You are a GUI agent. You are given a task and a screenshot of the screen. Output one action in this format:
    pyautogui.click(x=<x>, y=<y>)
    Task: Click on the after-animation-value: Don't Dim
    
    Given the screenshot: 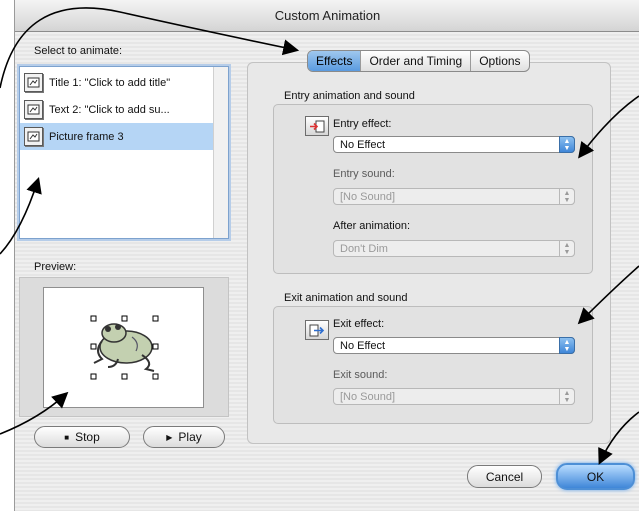 What is the action you would take?
    pyautogui.click(x=364, y=249)
    